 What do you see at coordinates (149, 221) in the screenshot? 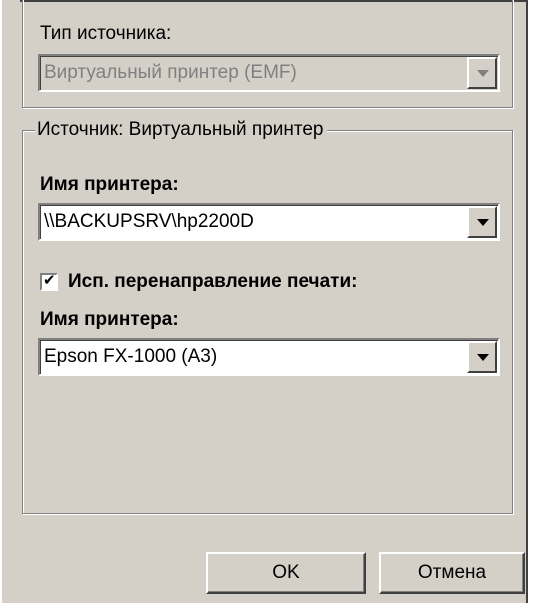
I see `printer-name-value: \\BACKUPSRV\hp2200D` at bounding box center [149, 221].